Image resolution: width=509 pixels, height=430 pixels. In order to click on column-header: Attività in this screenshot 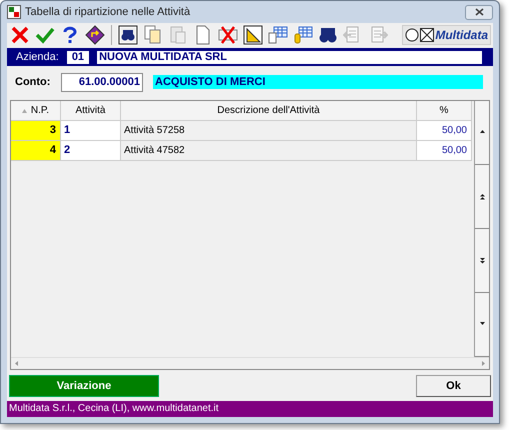, I will do `click(91, 111)`.